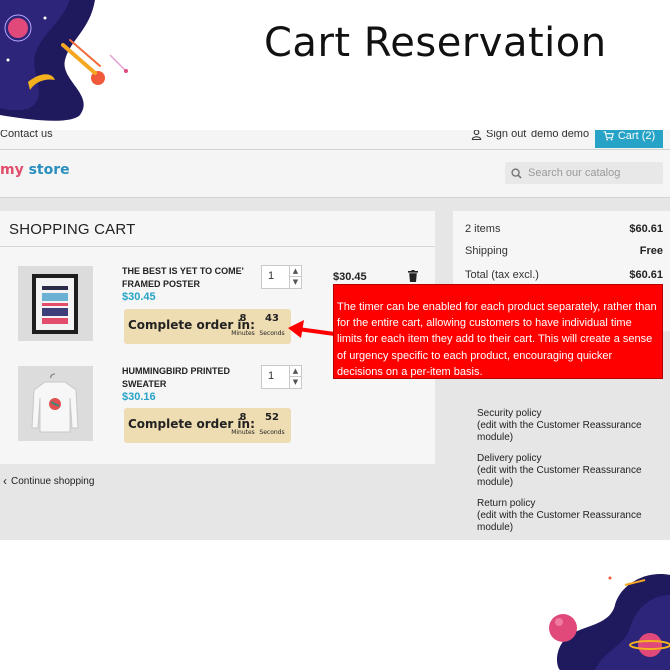 Image resolution: width=670 pixels, height=670 pixels. What do you see at coordinates (506, 135) in the screenshot?
I see `sign-out-label: Sign out` at bounding box center [506, 135].